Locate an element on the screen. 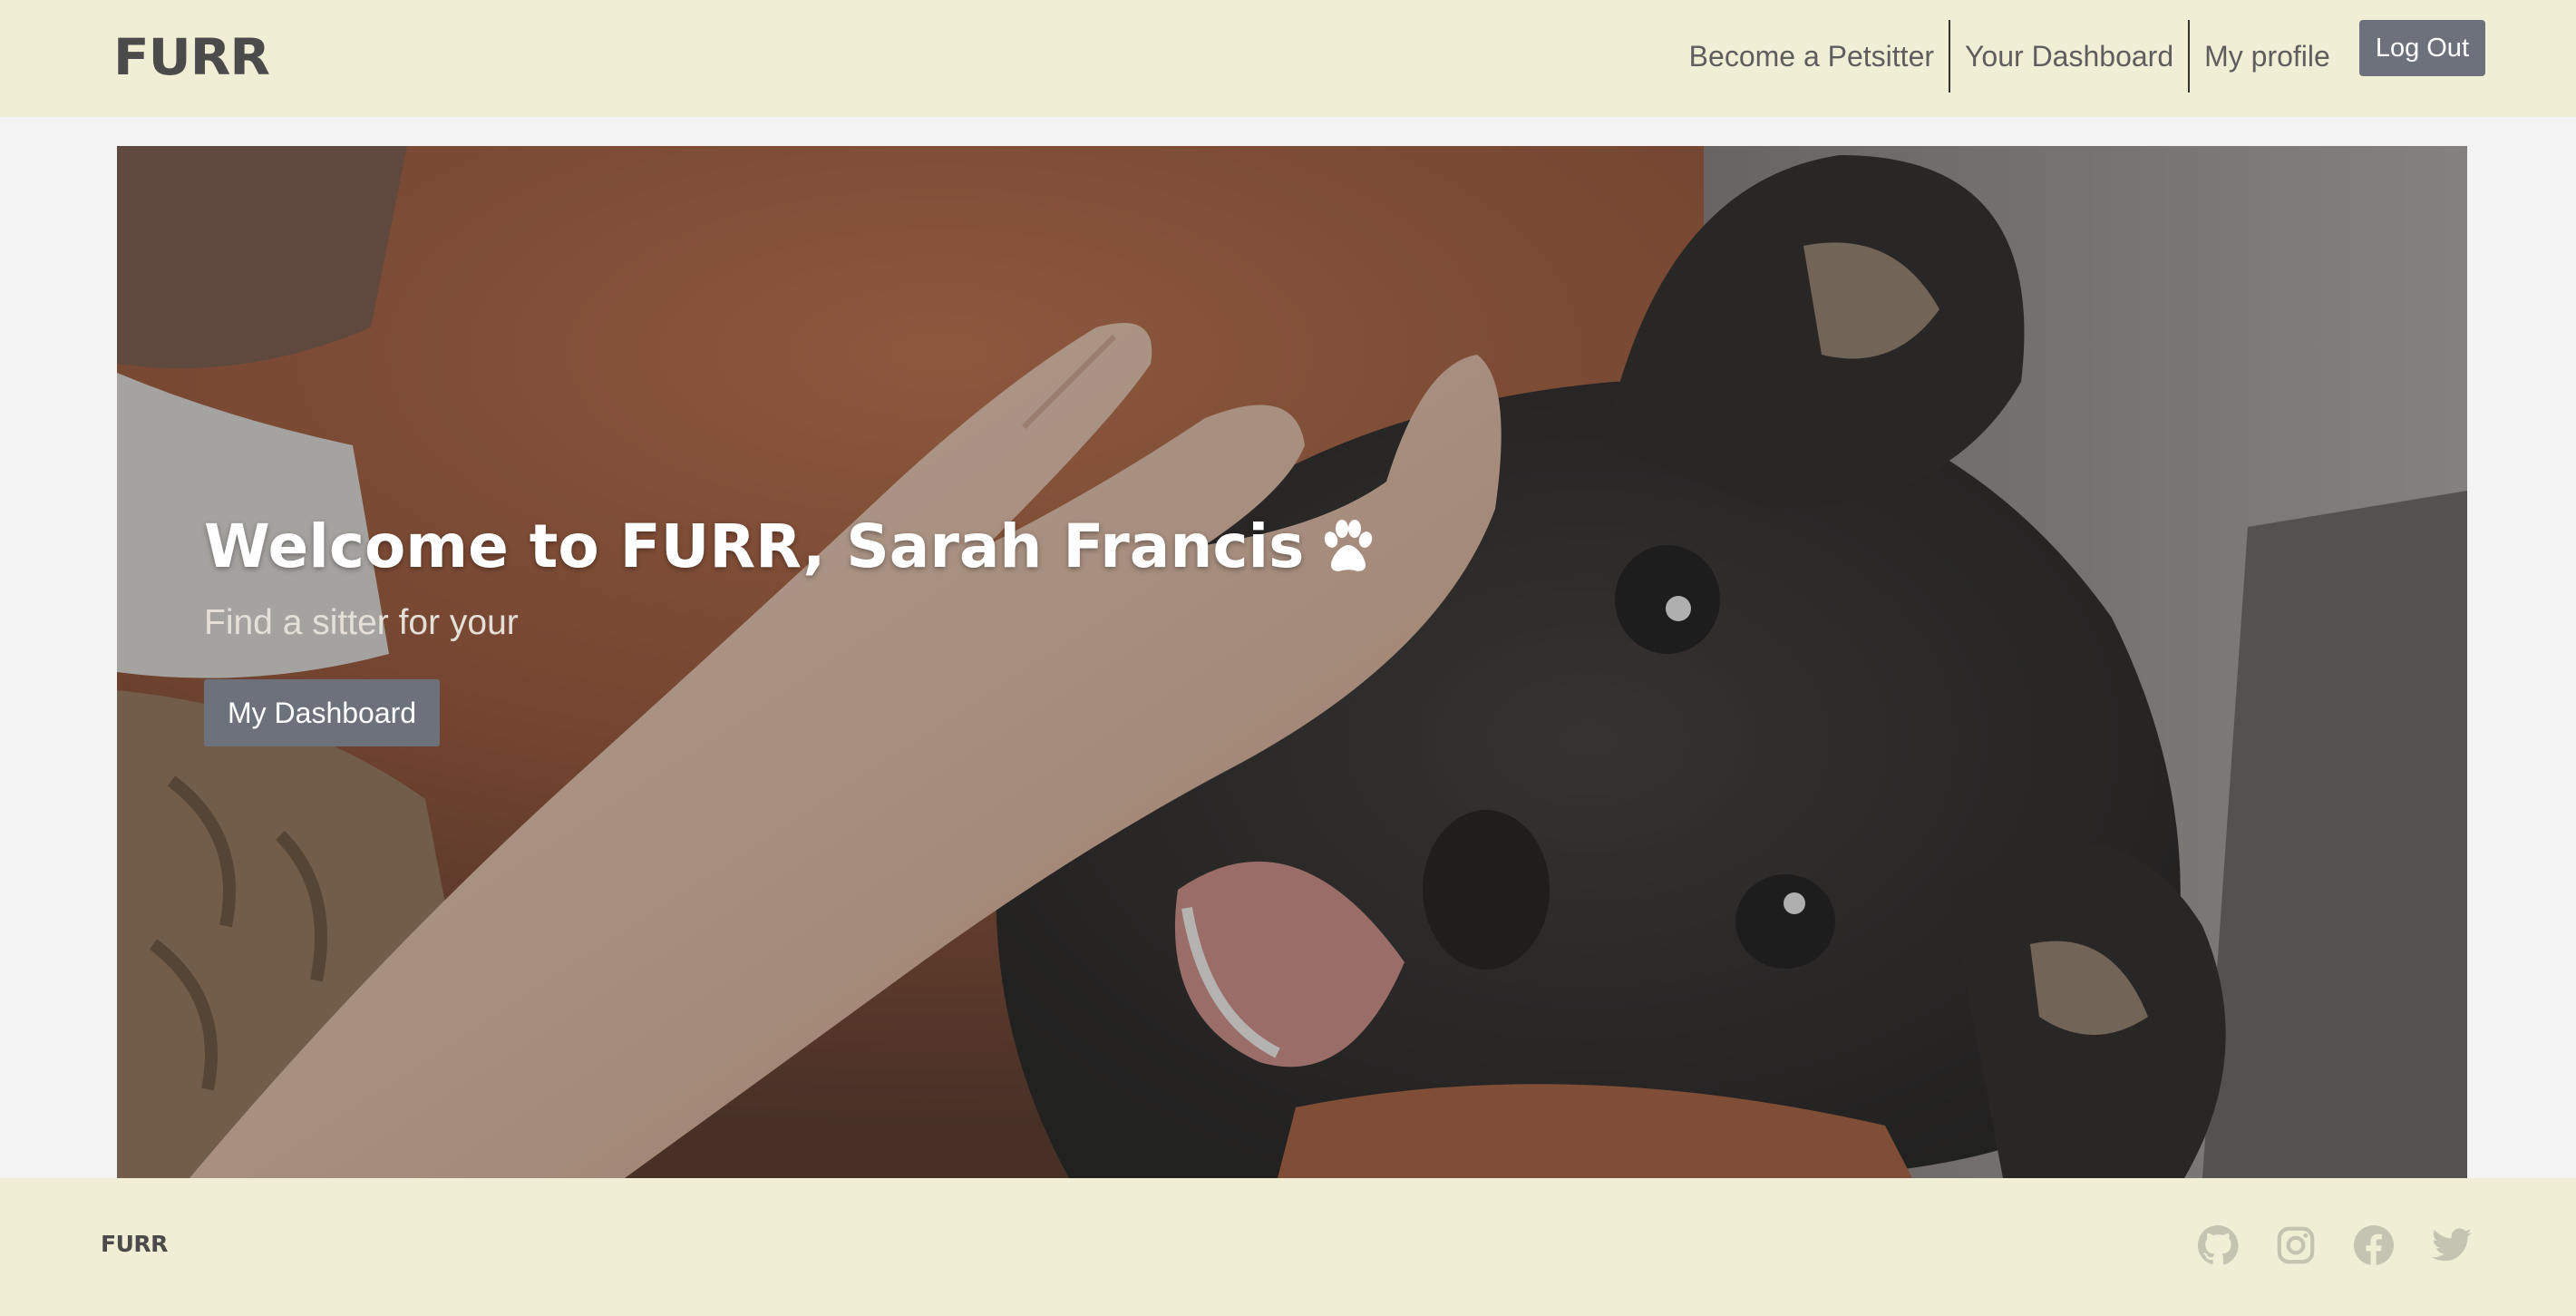  footer-logo: FURR is located at coordinates (134, 1244).